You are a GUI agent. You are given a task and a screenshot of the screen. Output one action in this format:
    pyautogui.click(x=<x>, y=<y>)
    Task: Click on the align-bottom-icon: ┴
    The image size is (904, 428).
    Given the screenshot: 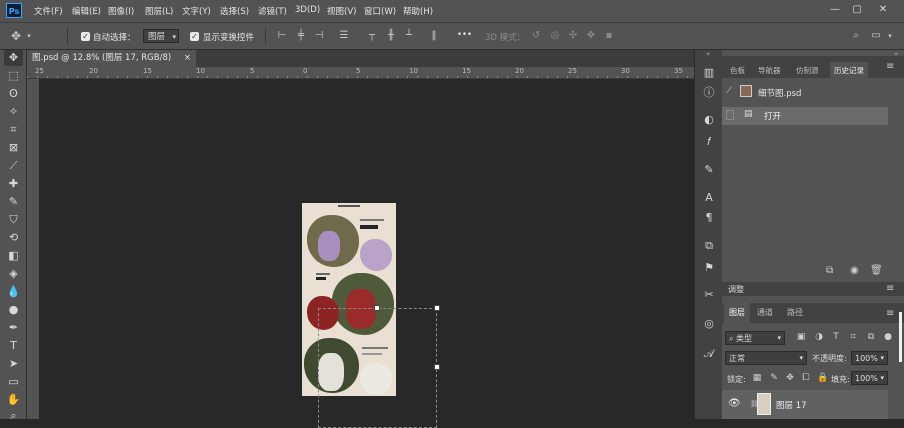 What is the action you would take?
    pyautogui.click(x=409, y=36)
    